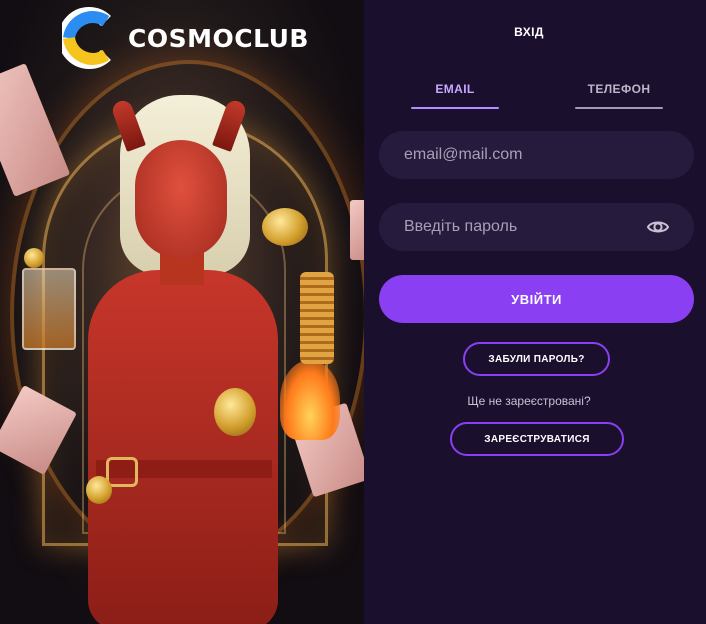 Image resolution: width=706 pixels, height=624 pixels. I want to click on login-button: УВІЙТИ, so click(536, 299).